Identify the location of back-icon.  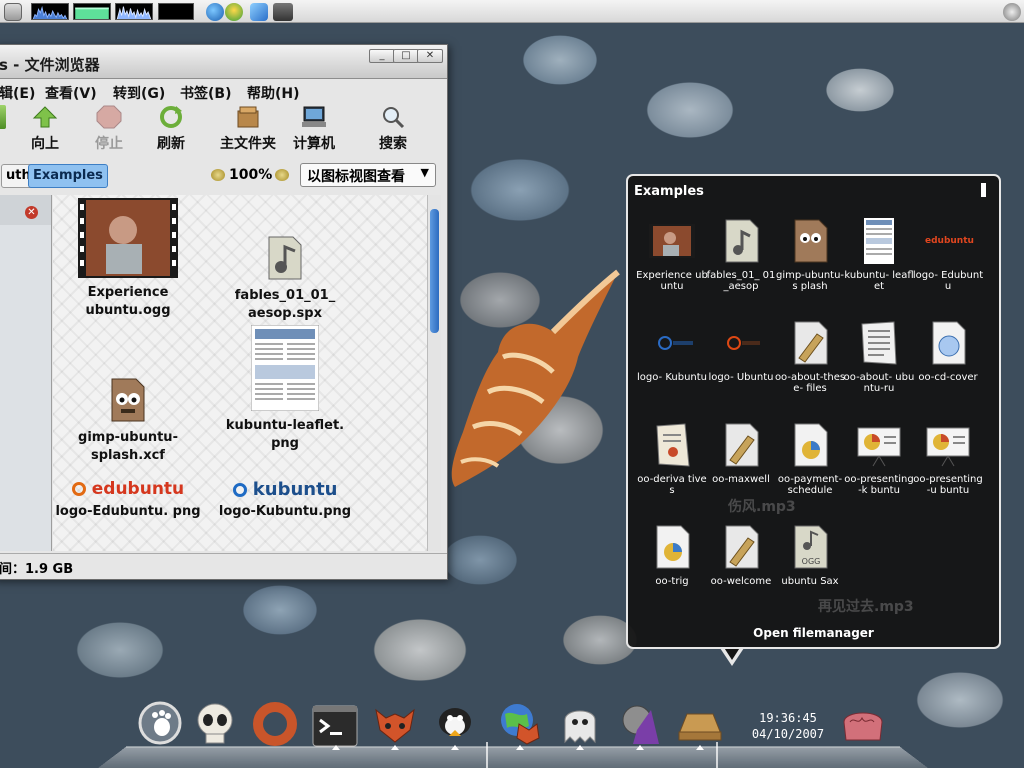
(3, 117).